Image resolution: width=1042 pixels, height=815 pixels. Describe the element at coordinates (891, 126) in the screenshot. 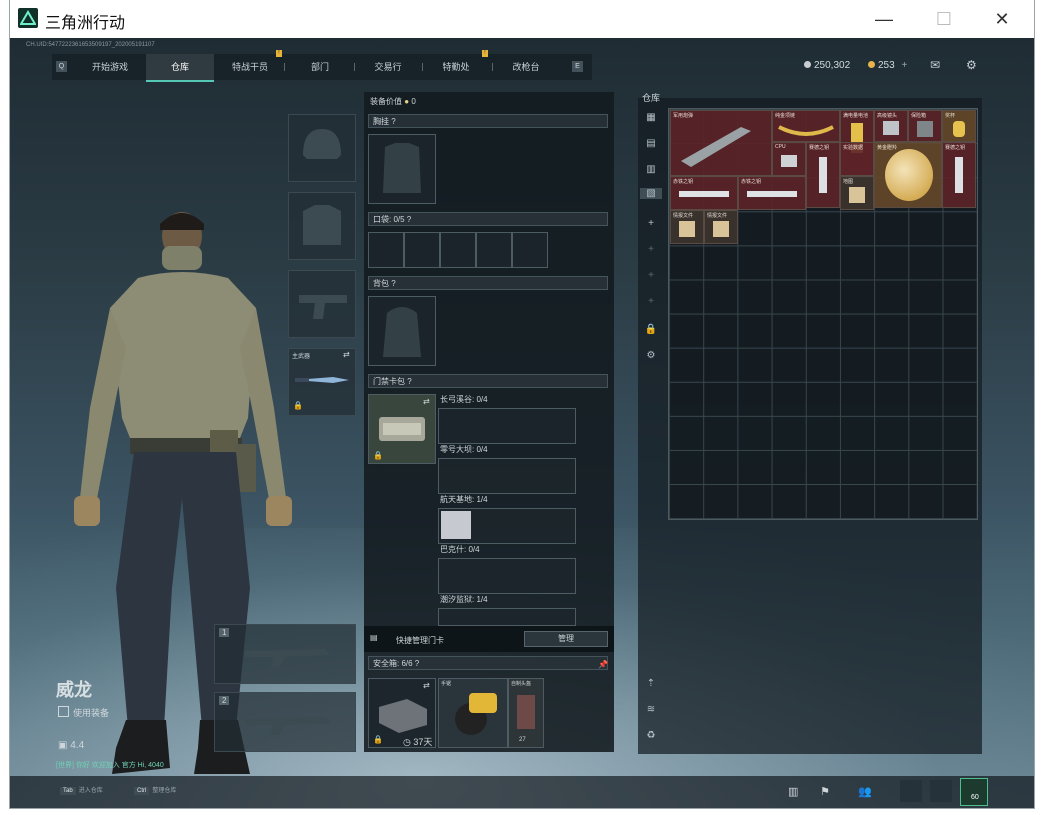

I see `stash-item: 高级镜头` at that location.